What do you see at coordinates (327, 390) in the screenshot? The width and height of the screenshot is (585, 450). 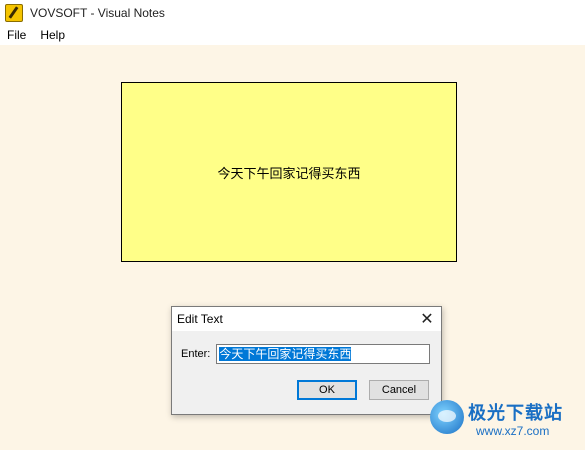 I see `ok-button: OK` at bounding box center [327, 390].